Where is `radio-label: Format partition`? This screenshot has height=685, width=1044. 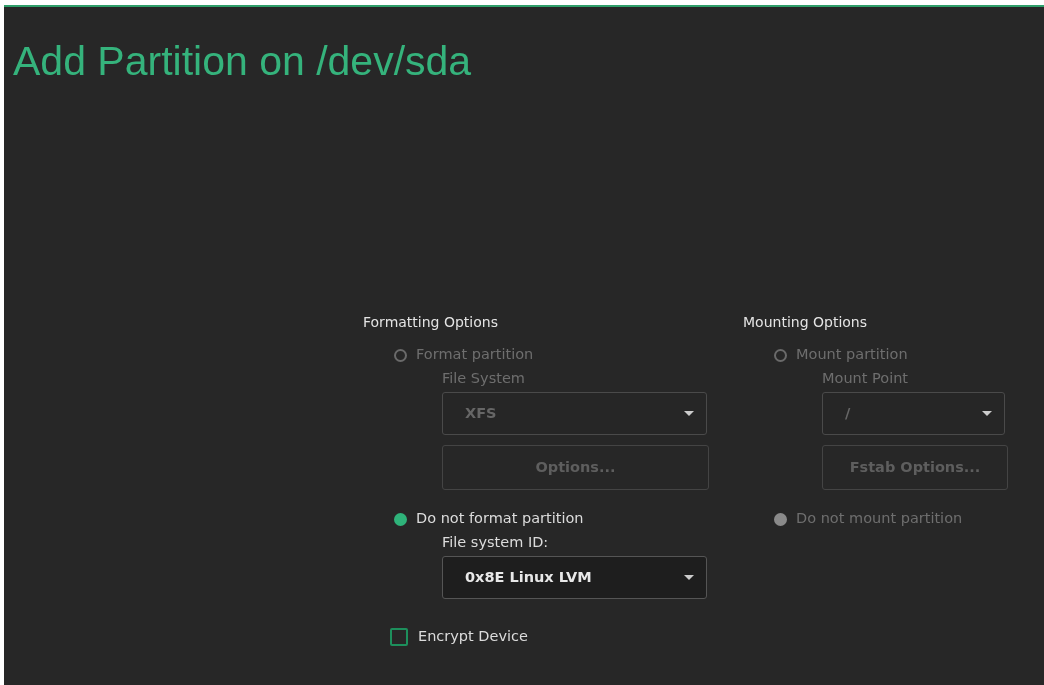
radio-label: Format partition is located at coordinates (475, 355).